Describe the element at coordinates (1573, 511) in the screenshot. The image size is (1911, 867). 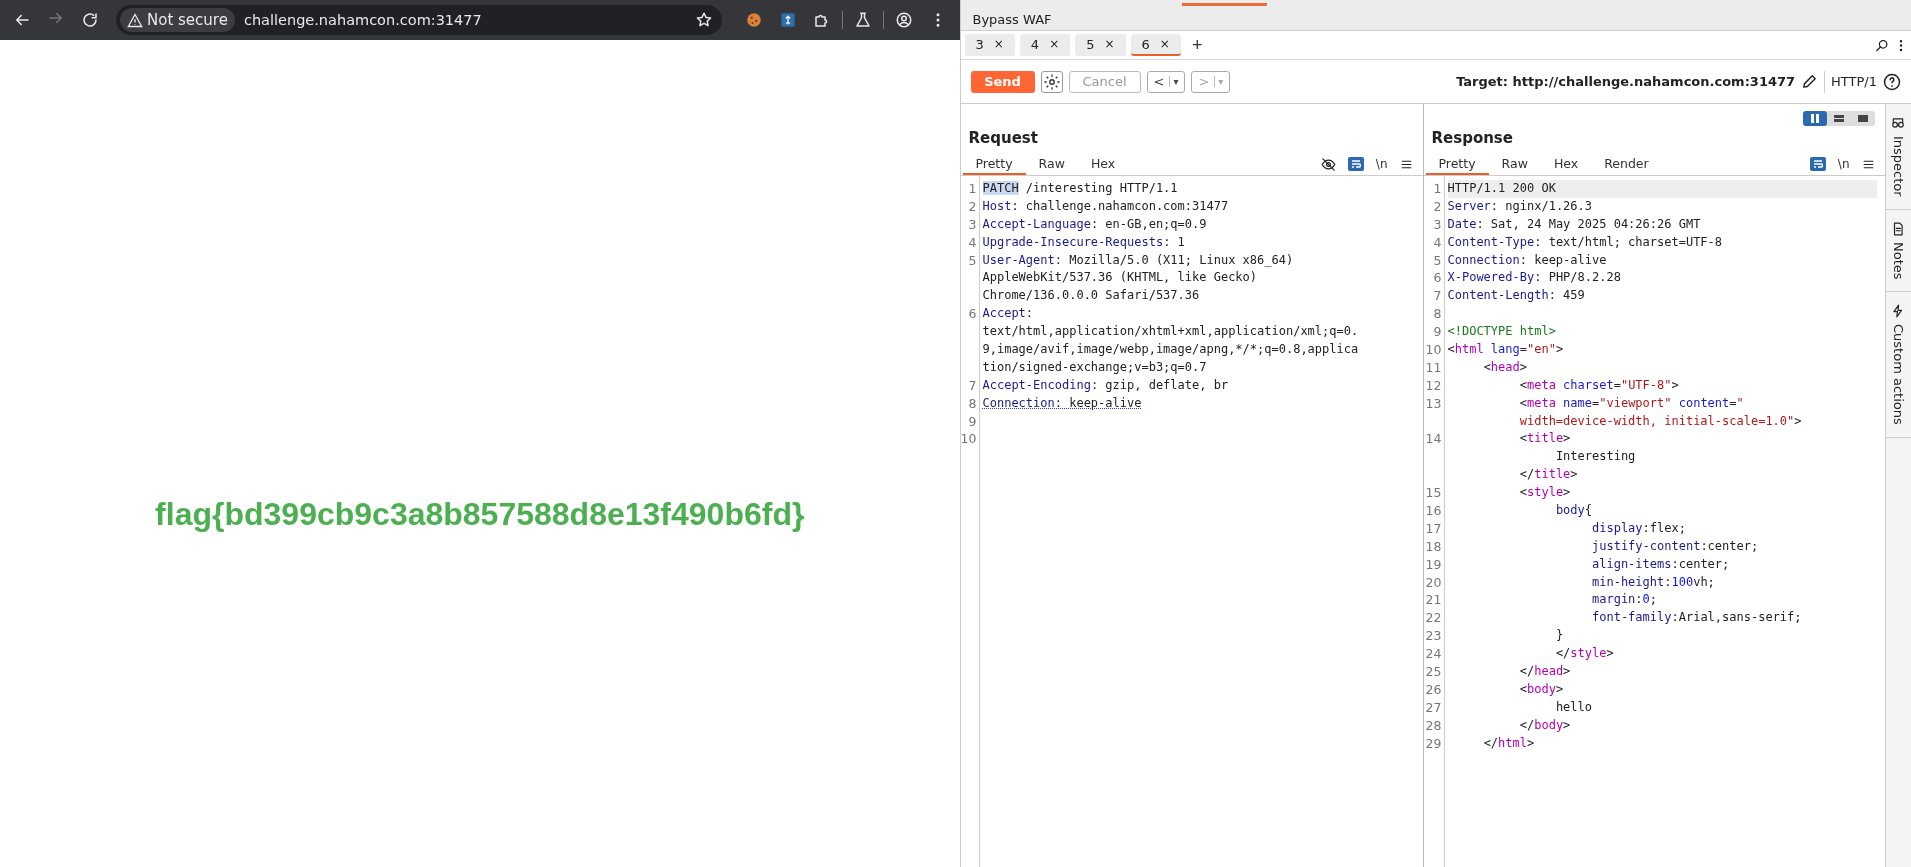
I see `code-line: body{` at that location.